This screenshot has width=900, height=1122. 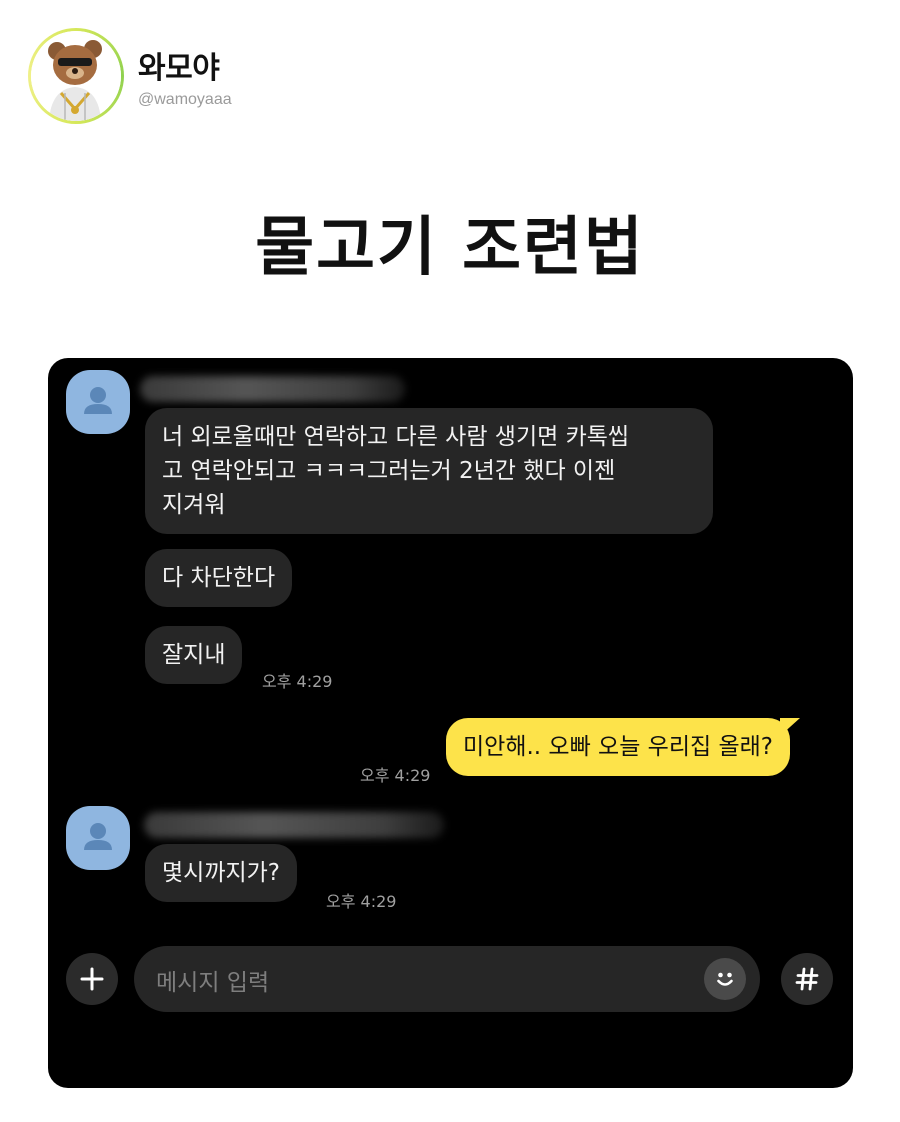 What do you see at coordinates (185, 65) in the screenshot?
I see `profile-name: 와모야` at bounding box center [185, 65].